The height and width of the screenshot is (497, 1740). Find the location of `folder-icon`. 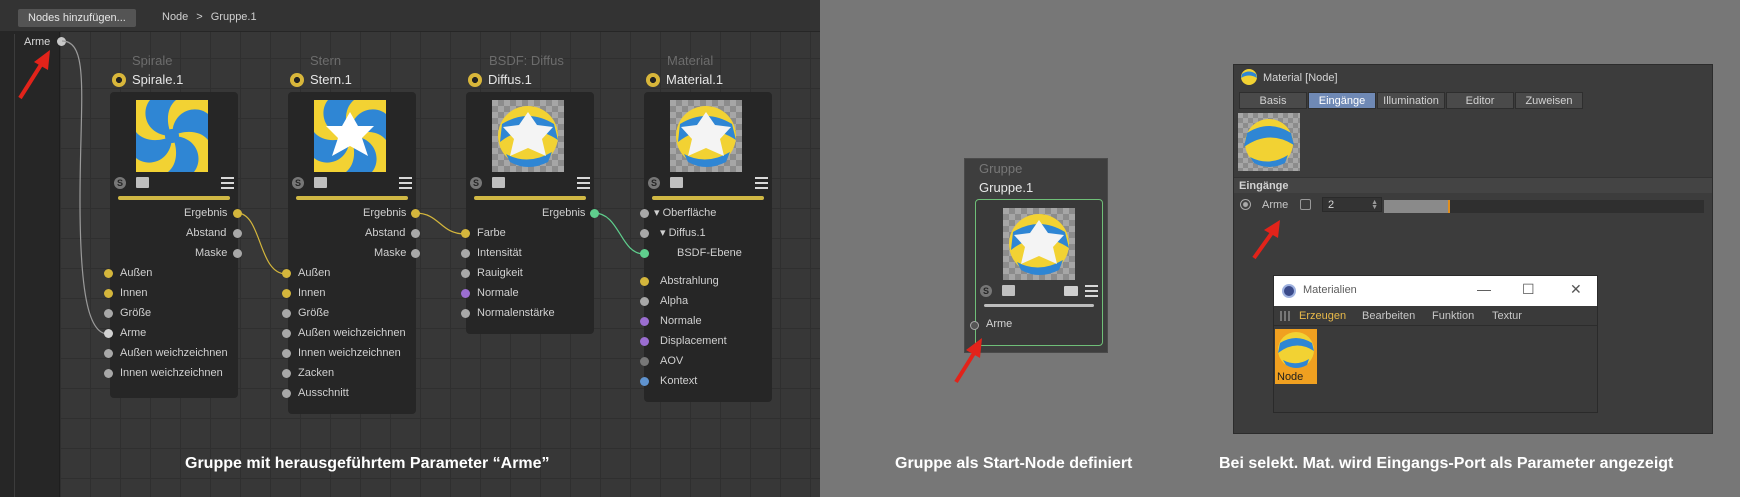

folder-icon is located at coordinates (1071, 291).